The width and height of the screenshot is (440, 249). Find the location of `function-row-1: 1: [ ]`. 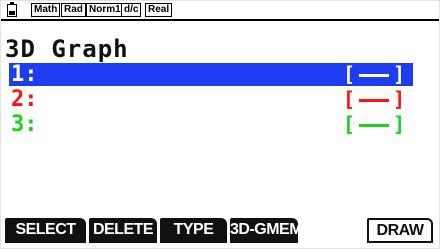

function-row-1: 1: [ ] is located at coordinates (211, 74).